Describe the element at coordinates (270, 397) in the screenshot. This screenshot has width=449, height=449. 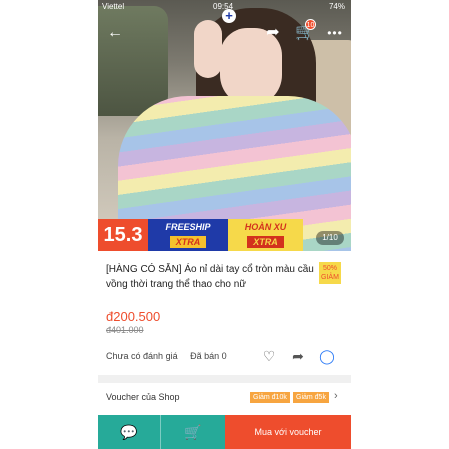
I see `voucher-tag: Giảm đ10k` at that location.